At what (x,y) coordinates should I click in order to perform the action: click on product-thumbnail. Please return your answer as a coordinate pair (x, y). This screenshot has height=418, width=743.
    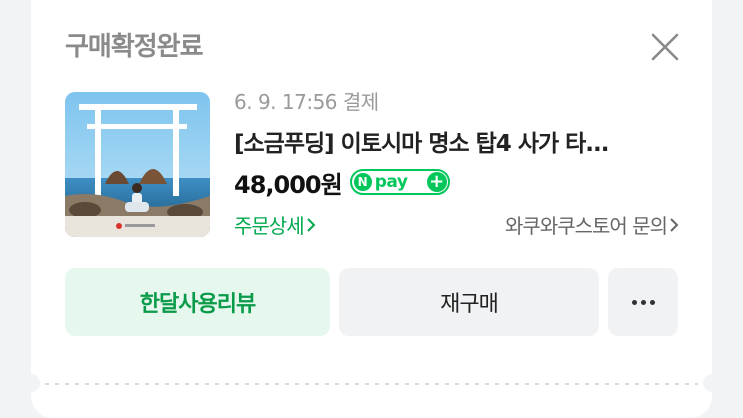
    Looking at the image, I should click on (137, 164).